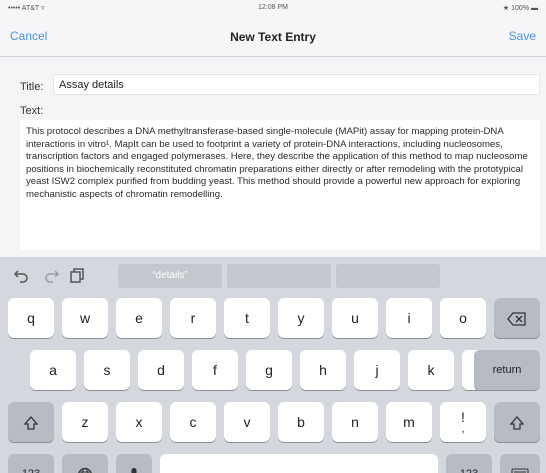  I want to click on numbers-key-right: 123, so click(469, 463).